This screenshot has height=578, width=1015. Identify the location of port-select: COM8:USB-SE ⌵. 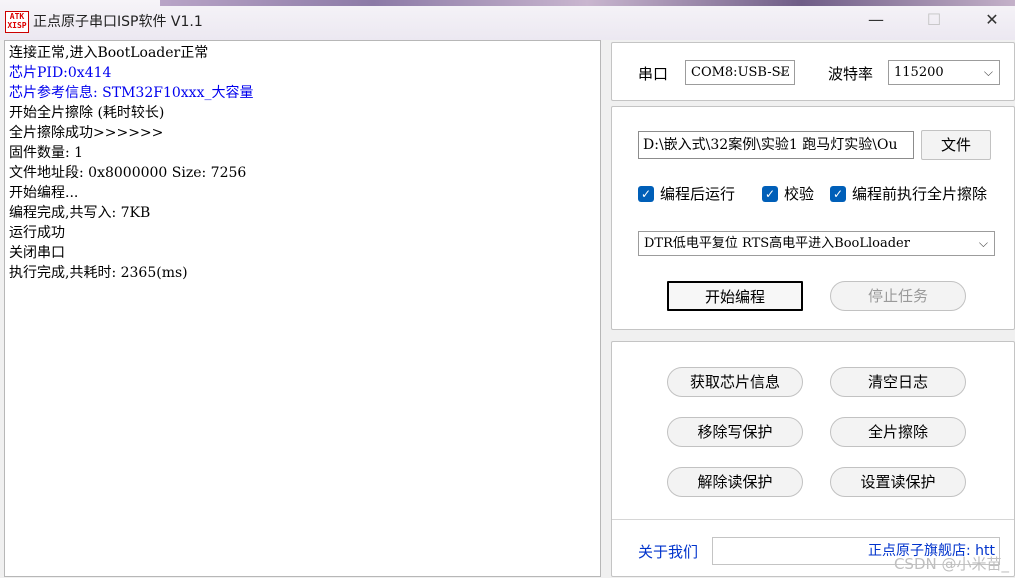
(740, 72).